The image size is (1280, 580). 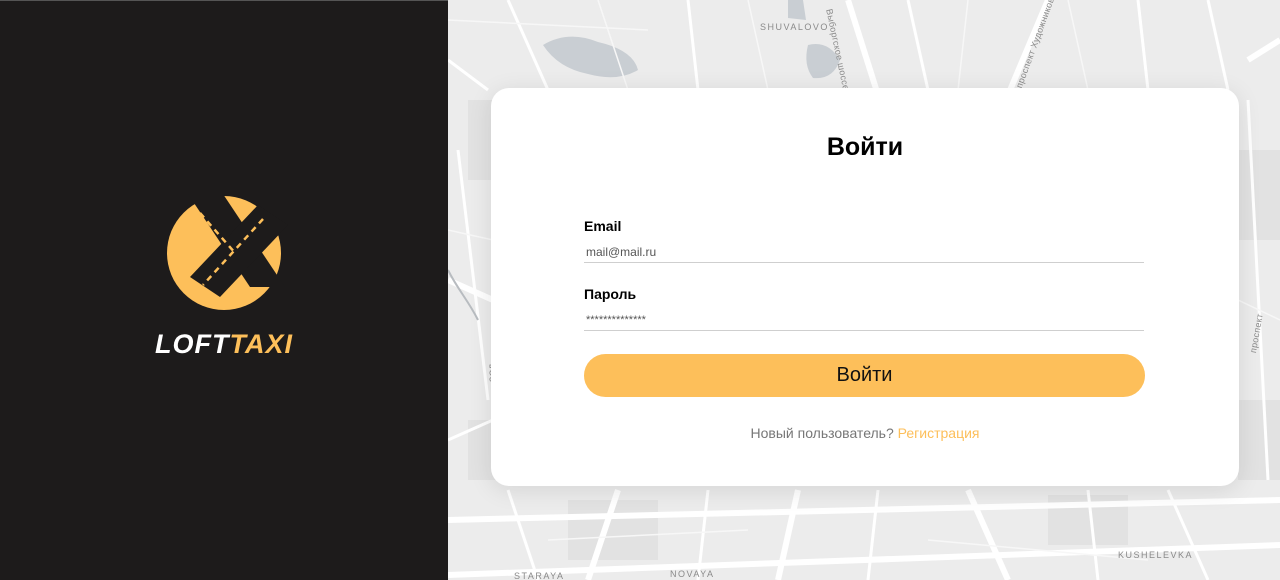 I want to click on map-label-novaya: NOVAYA, so click(x=692, y=574).